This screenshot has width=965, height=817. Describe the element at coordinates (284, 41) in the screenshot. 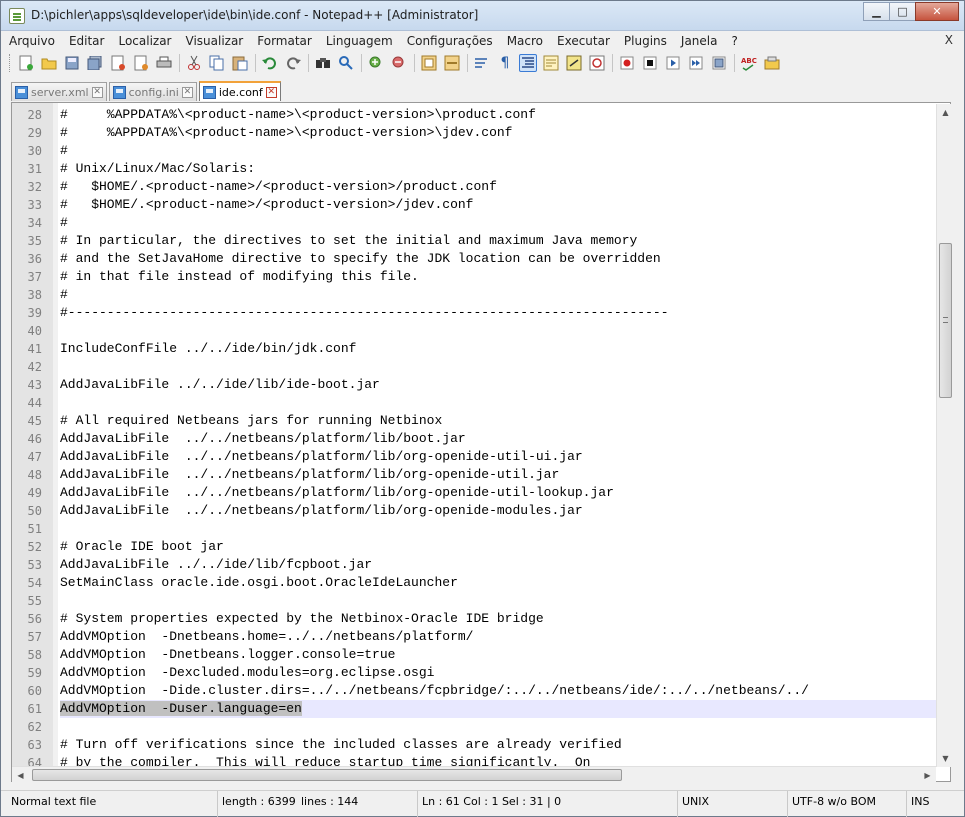

I see `menu-formatar: Formatar` at that location.